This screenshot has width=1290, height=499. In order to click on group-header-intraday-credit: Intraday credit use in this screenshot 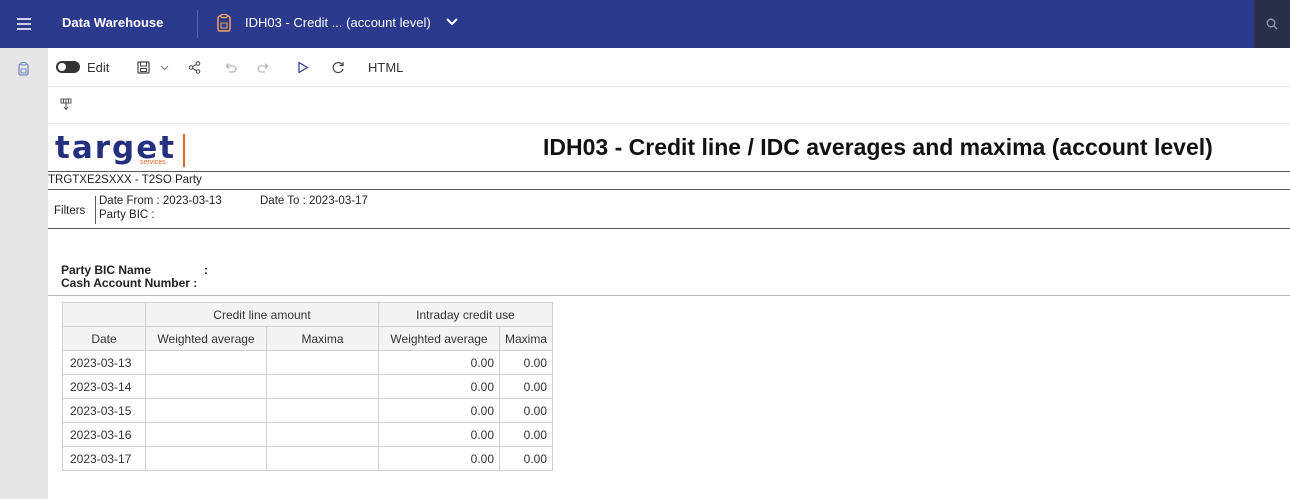, I will do `click(465, 314)`.